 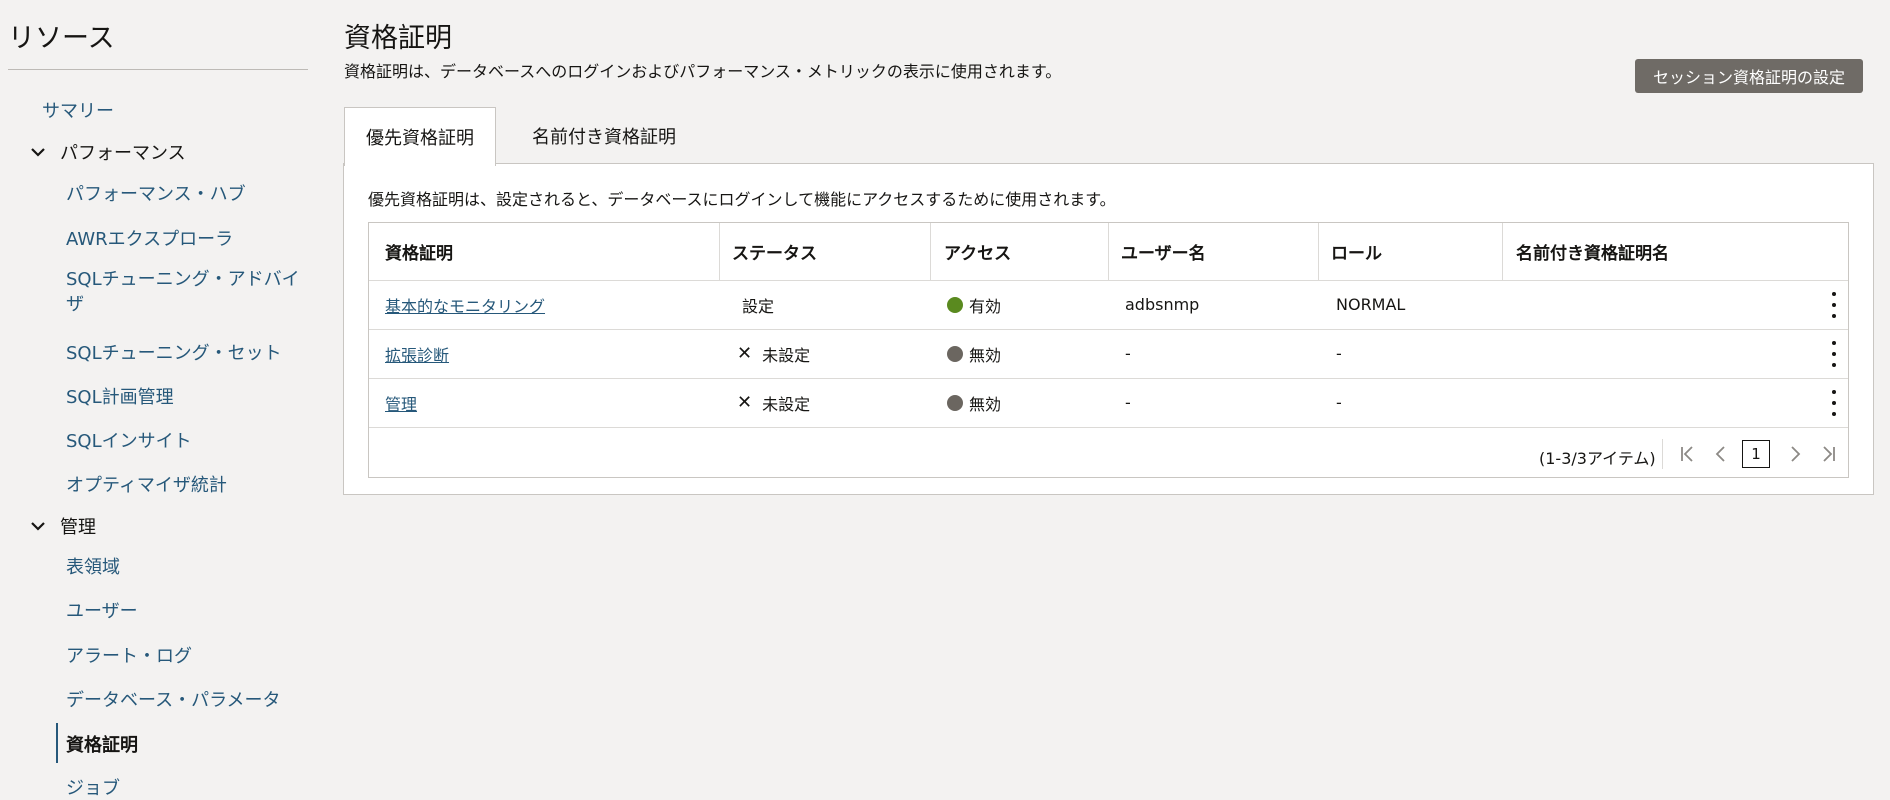 I want to click on active-indicator, so click(x=57, y=743).